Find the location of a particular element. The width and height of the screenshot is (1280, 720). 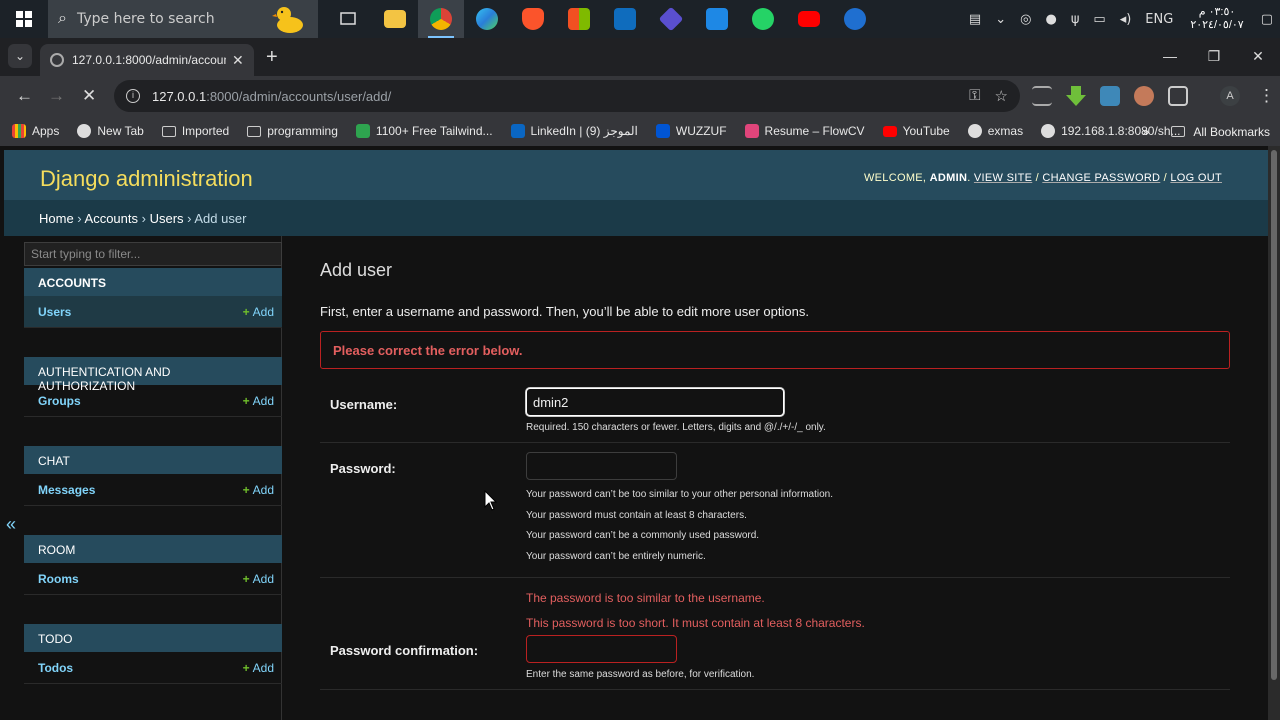

bookmark-flowcv: Resume – FlowCV is located at coordinates (804, 131).